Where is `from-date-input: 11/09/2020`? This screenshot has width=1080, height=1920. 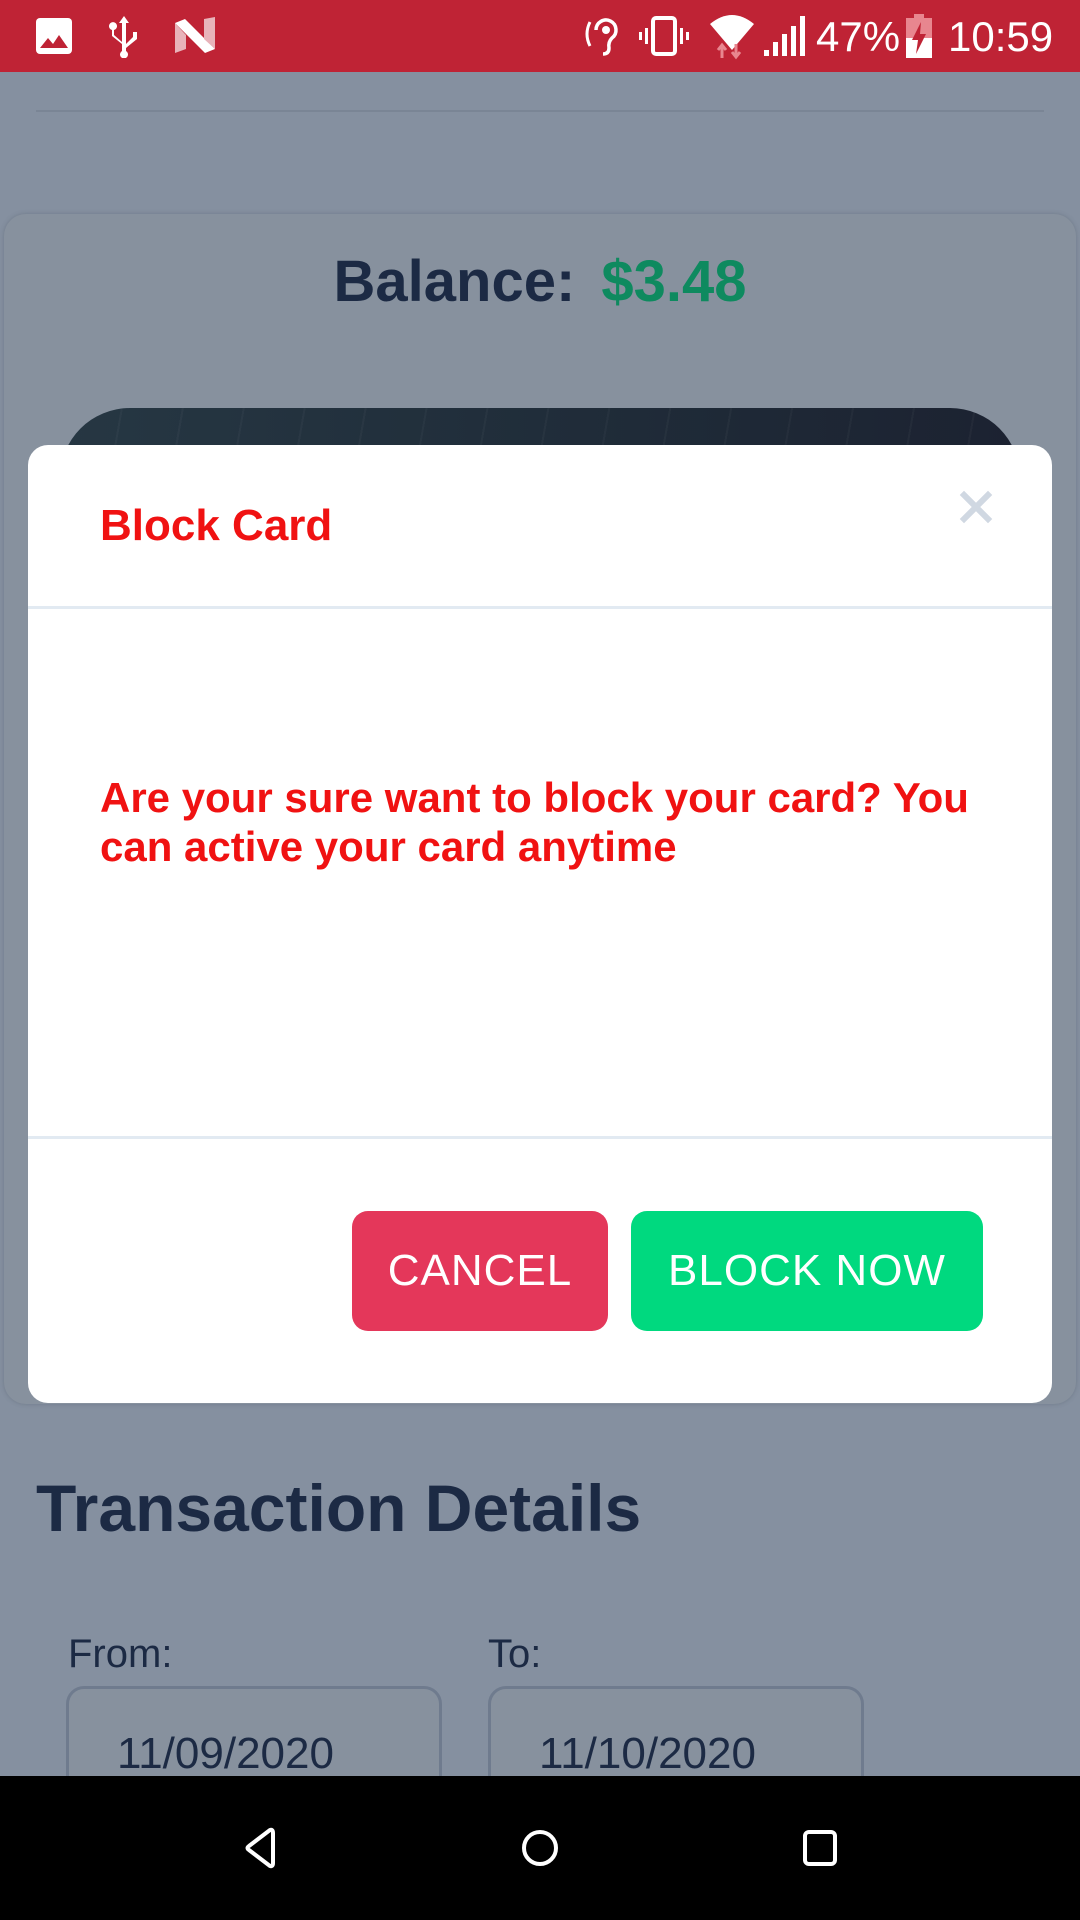
from-date-input: 11/09/2020 is located at coordinates (254, 1731).